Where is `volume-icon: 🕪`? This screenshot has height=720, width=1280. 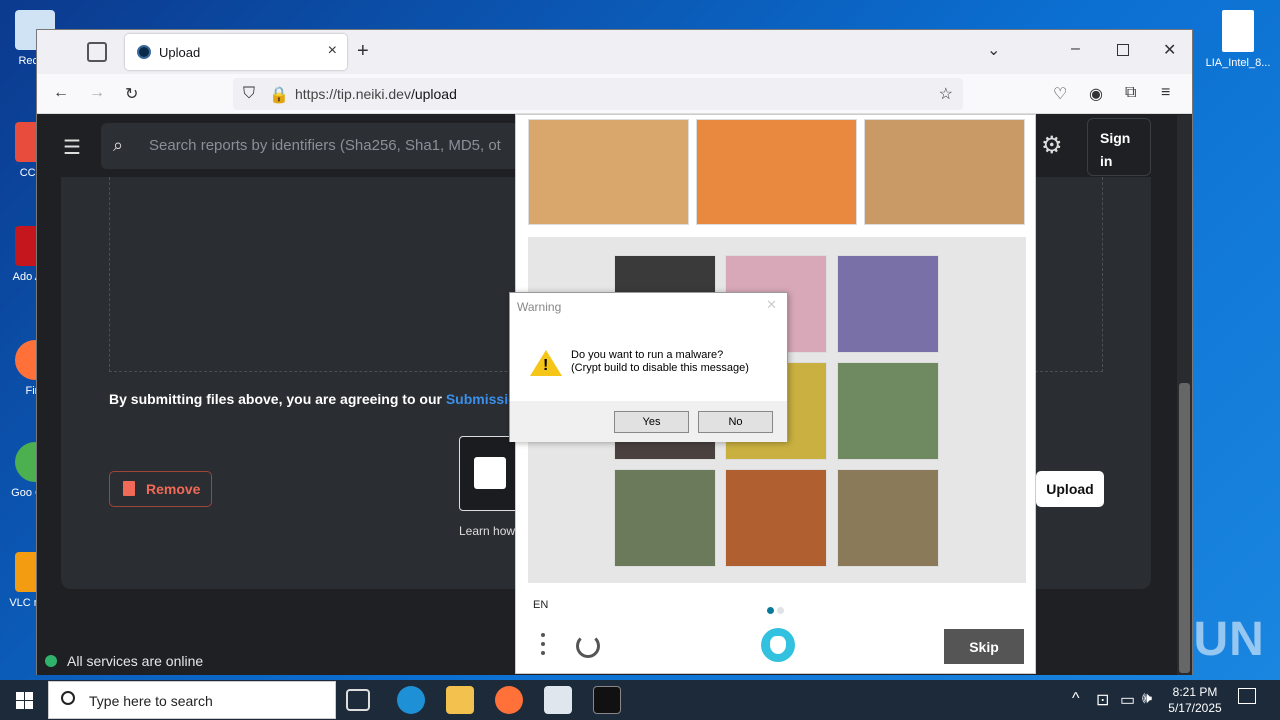
volume-icon: 🕪 is located at coordinates (1147, 699).